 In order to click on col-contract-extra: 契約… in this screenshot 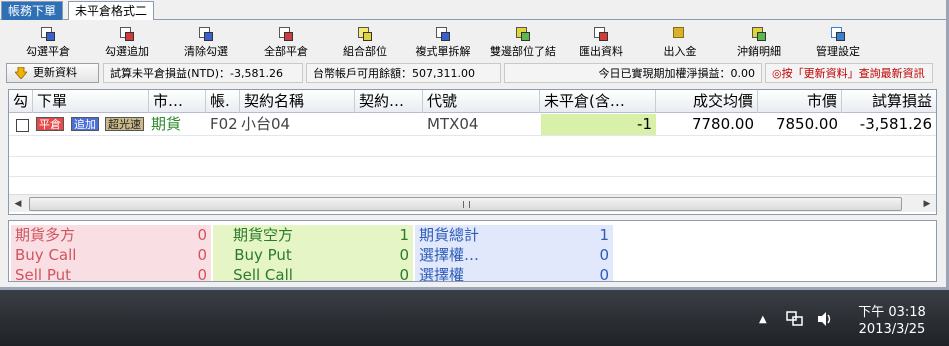, I will do `click(389, 101)`.